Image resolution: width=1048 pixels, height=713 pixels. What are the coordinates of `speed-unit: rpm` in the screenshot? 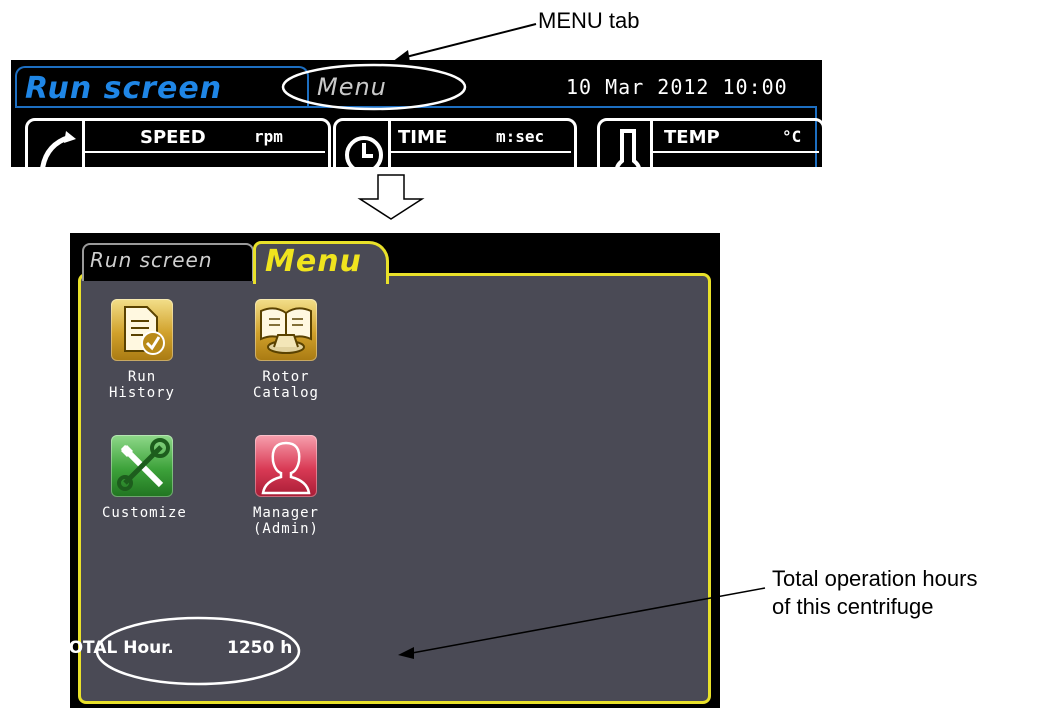 It's located at (268, 136).